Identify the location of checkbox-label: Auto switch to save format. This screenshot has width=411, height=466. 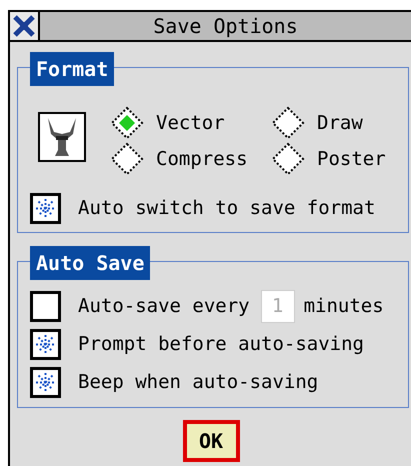
(227, 208).